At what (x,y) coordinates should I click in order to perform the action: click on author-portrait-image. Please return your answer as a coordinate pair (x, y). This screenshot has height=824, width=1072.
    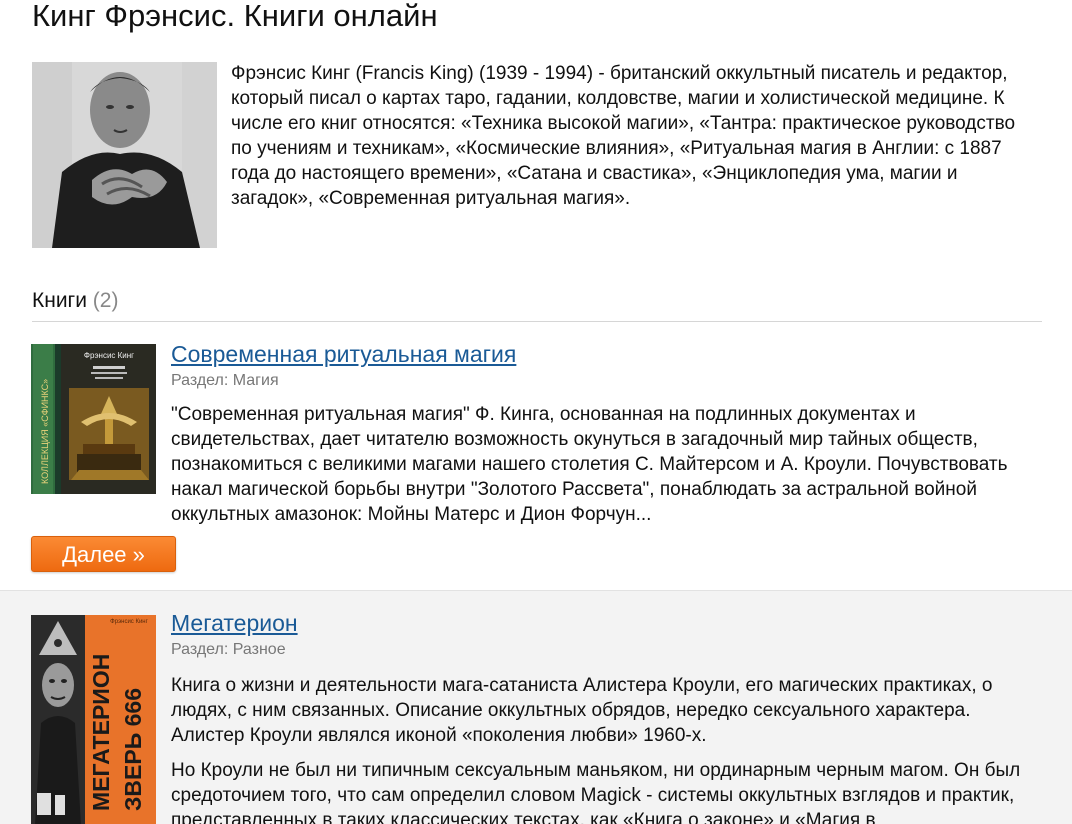
    Looking at the image, I should click on (124, 155).